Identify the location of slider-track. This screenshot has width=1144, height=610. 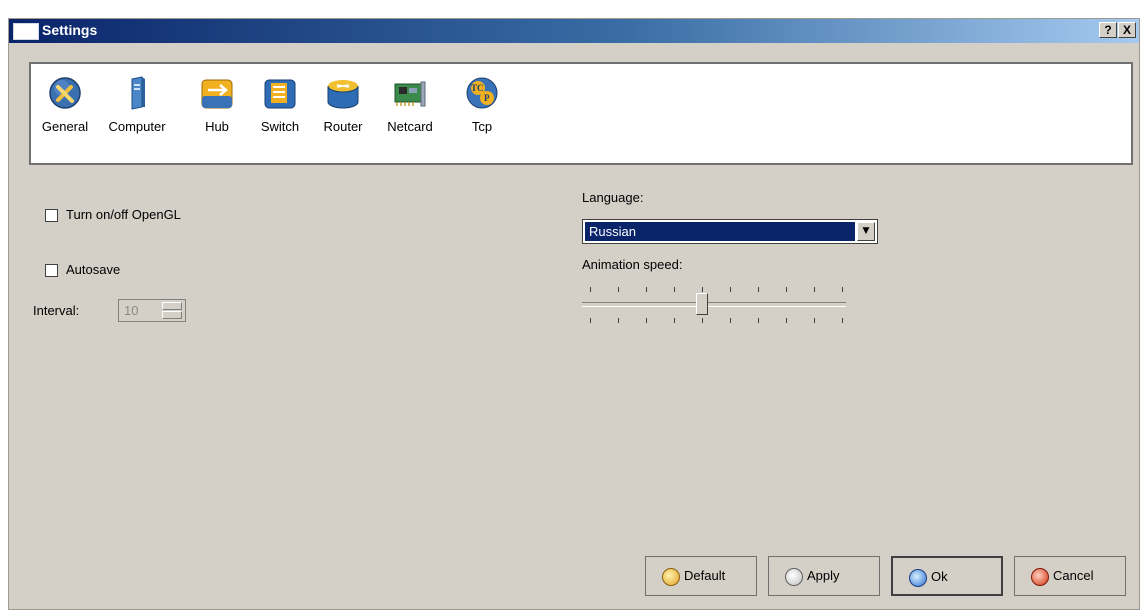
(714, 304).